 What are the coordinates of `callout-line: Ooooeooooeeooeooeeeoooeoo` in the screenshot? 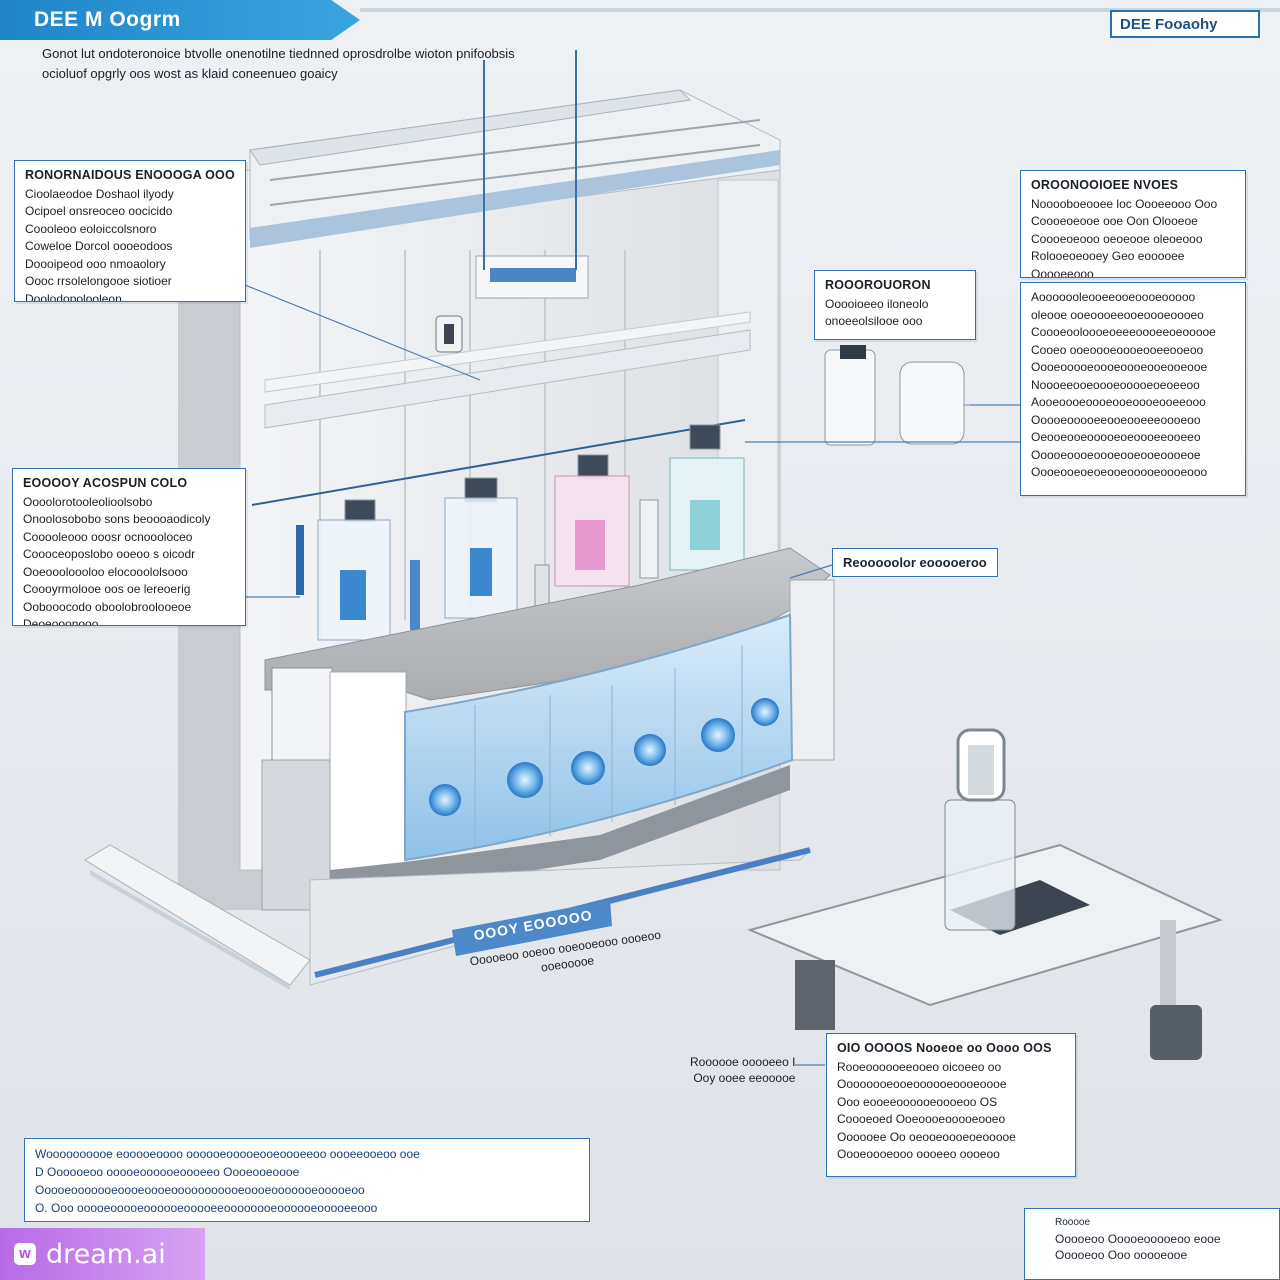 It's located at (1116, 419).